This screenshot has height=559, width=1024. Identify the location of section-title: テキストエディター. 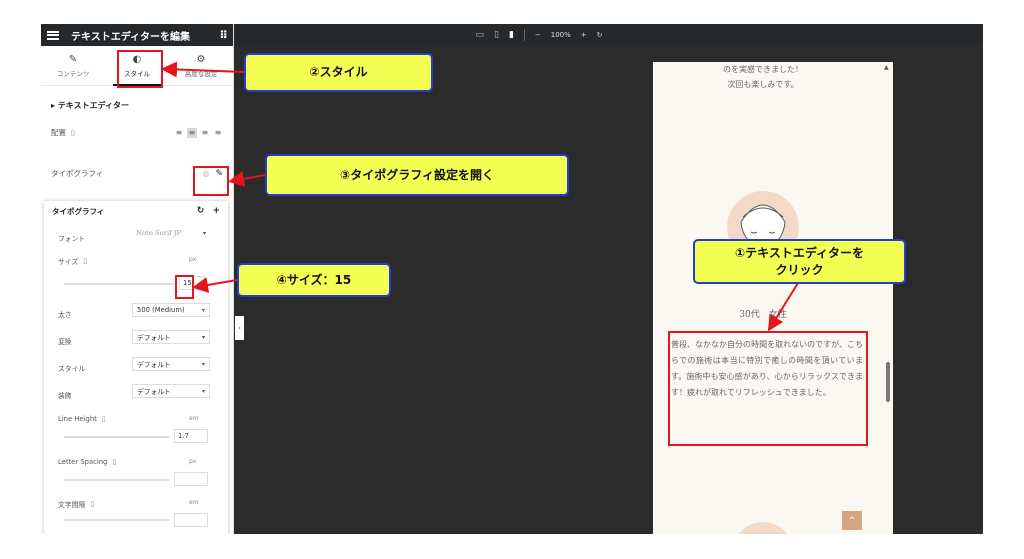
(93, 105).